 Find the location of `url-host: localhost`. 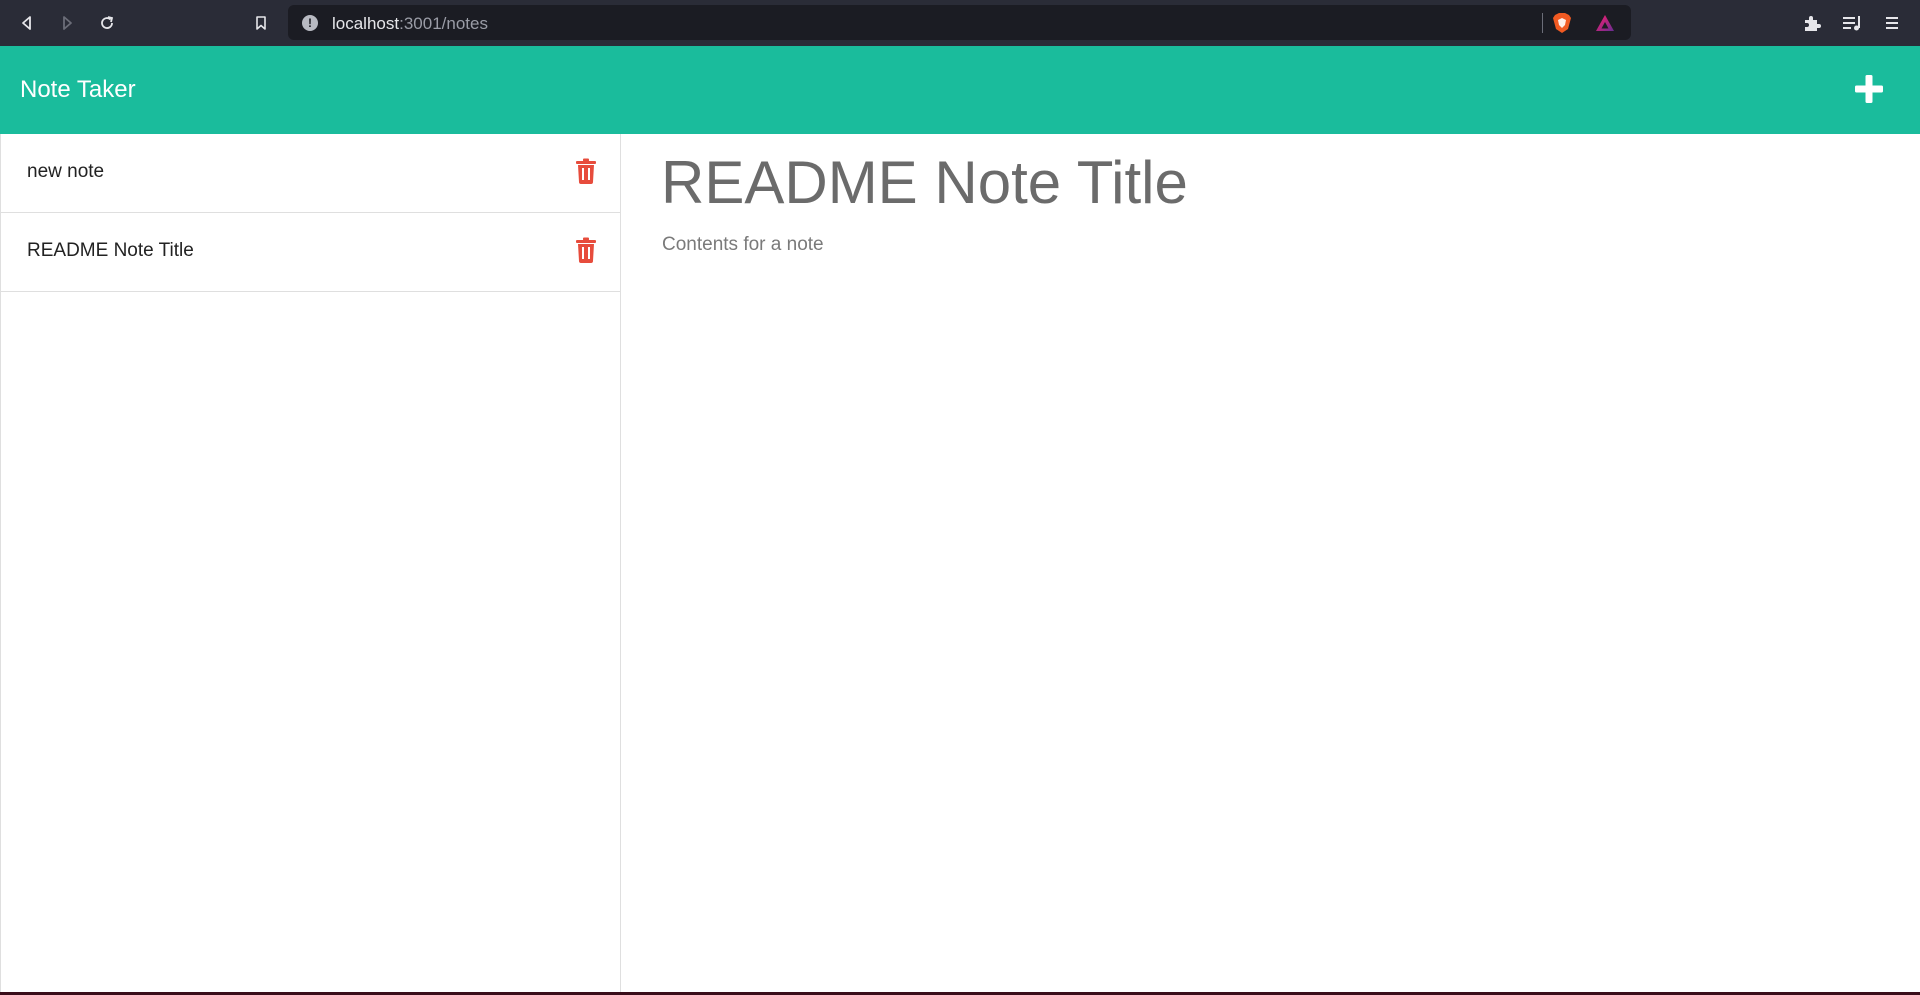

url-host: localhost is located at coordinates (366, 23).